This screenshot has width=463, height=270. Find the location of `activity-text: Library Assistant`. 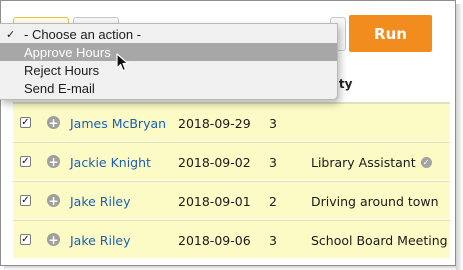

activity-text: Library Assistant is located at coordinates (363, 162).